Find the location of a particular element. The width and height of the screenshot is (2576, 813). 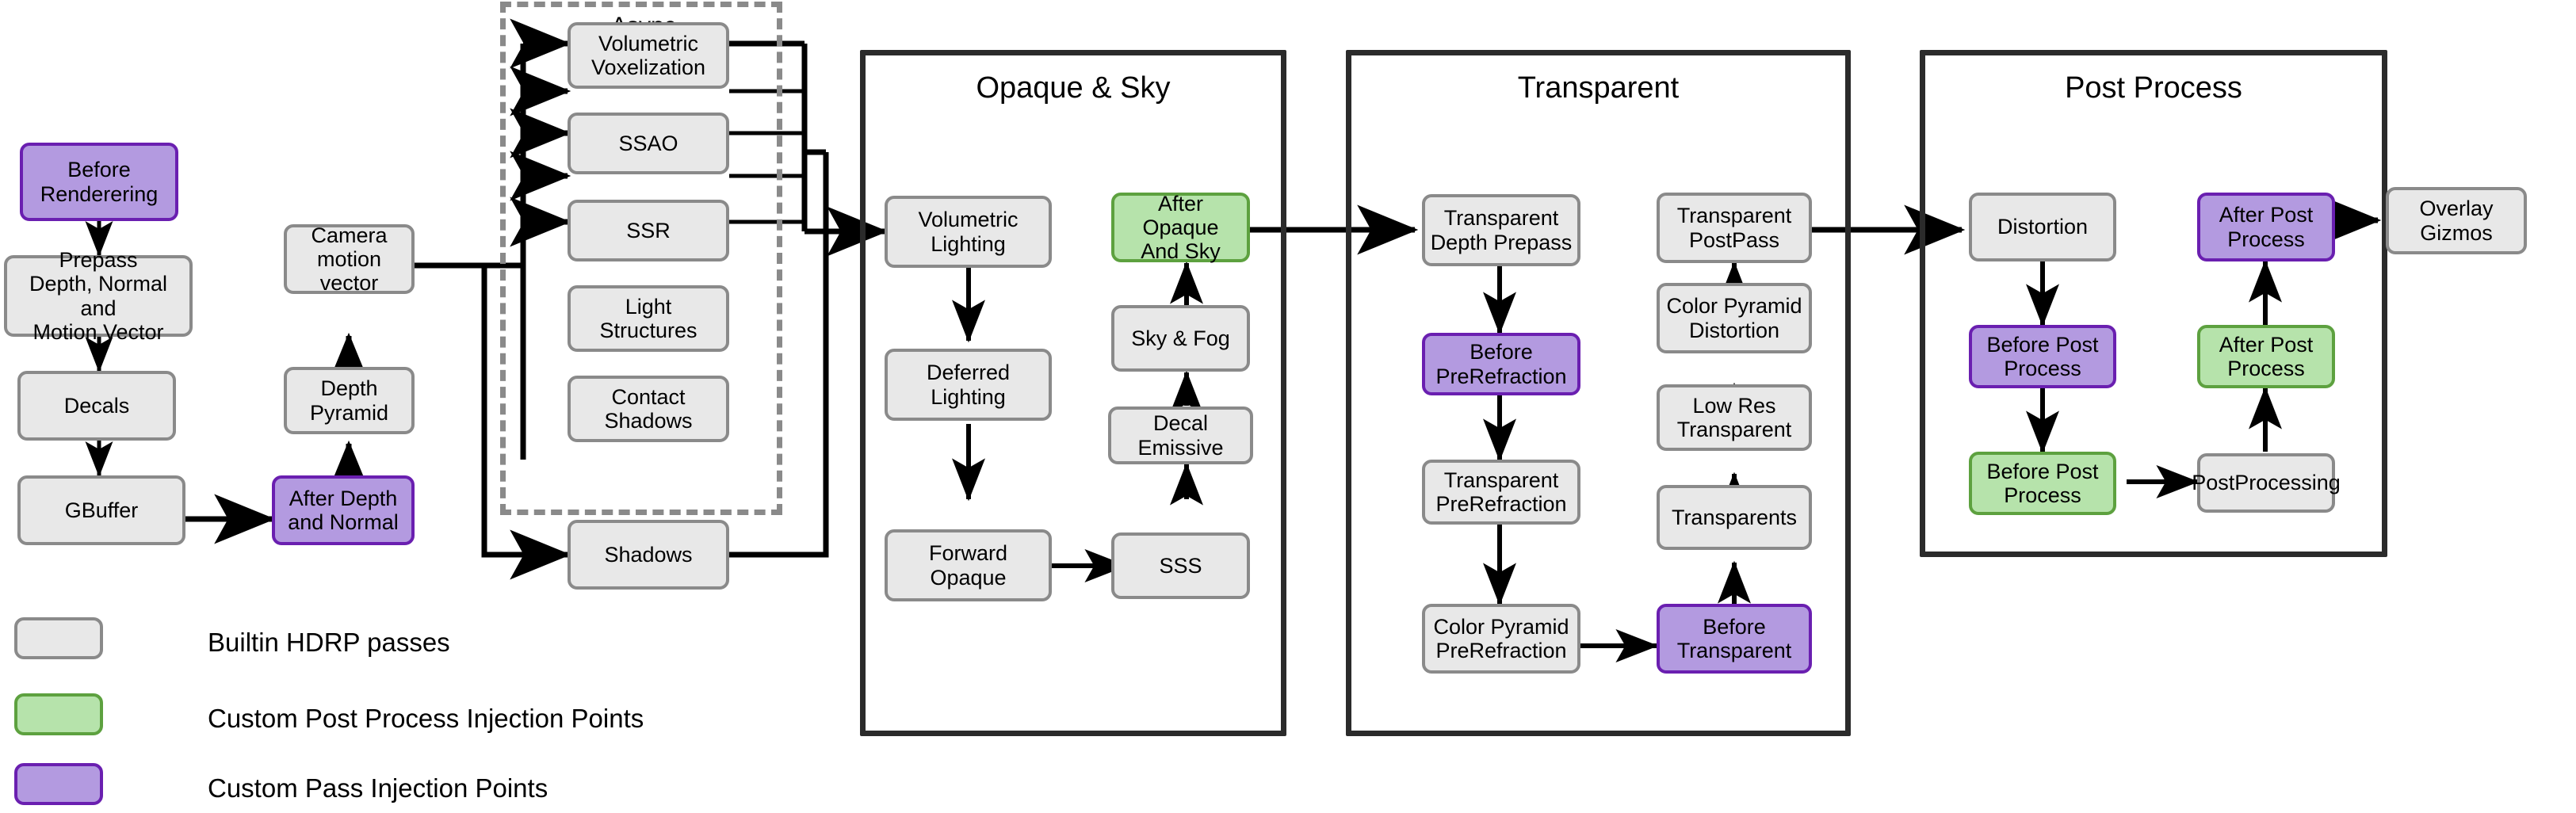

node-transparent-prerefraction: Transparent PreRefraction is located at coordinates (1501, 492).